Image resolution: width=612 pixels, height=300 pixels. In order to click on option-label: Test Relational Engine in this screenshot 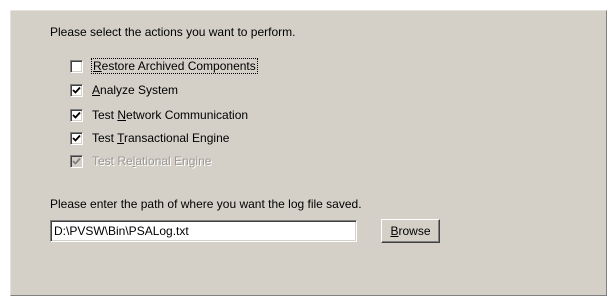, I will do `click(152, 161)`.